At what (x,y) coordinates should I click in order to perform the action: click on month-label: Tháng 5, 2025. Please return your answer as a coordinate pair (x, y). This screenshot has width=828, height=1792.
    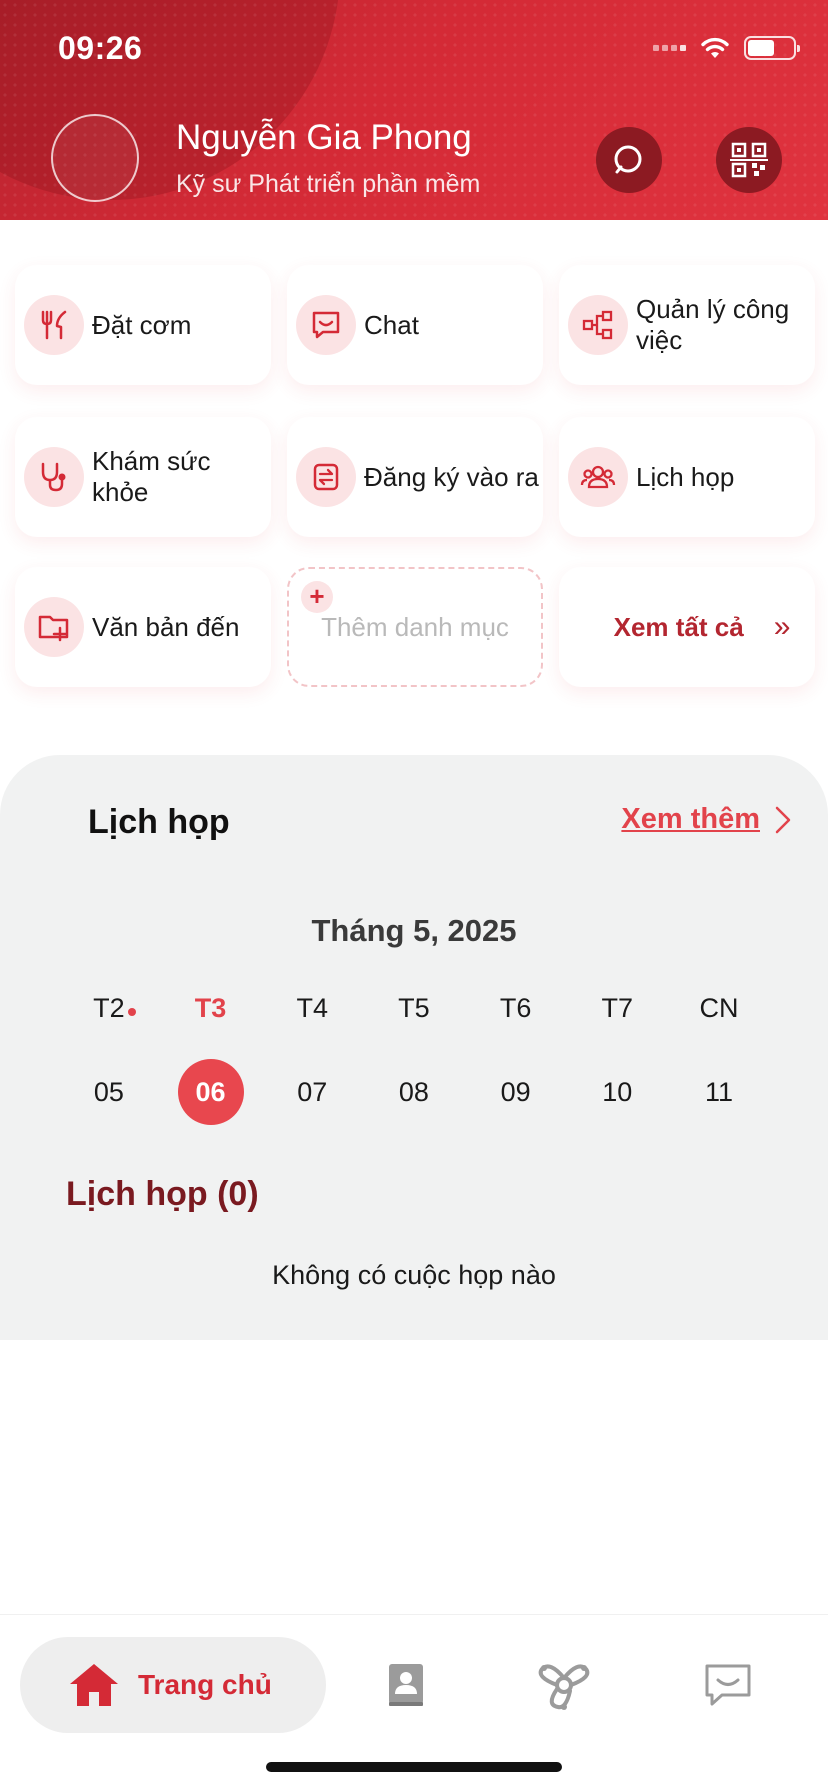
    Looking at the image, I should click on (414, 930).